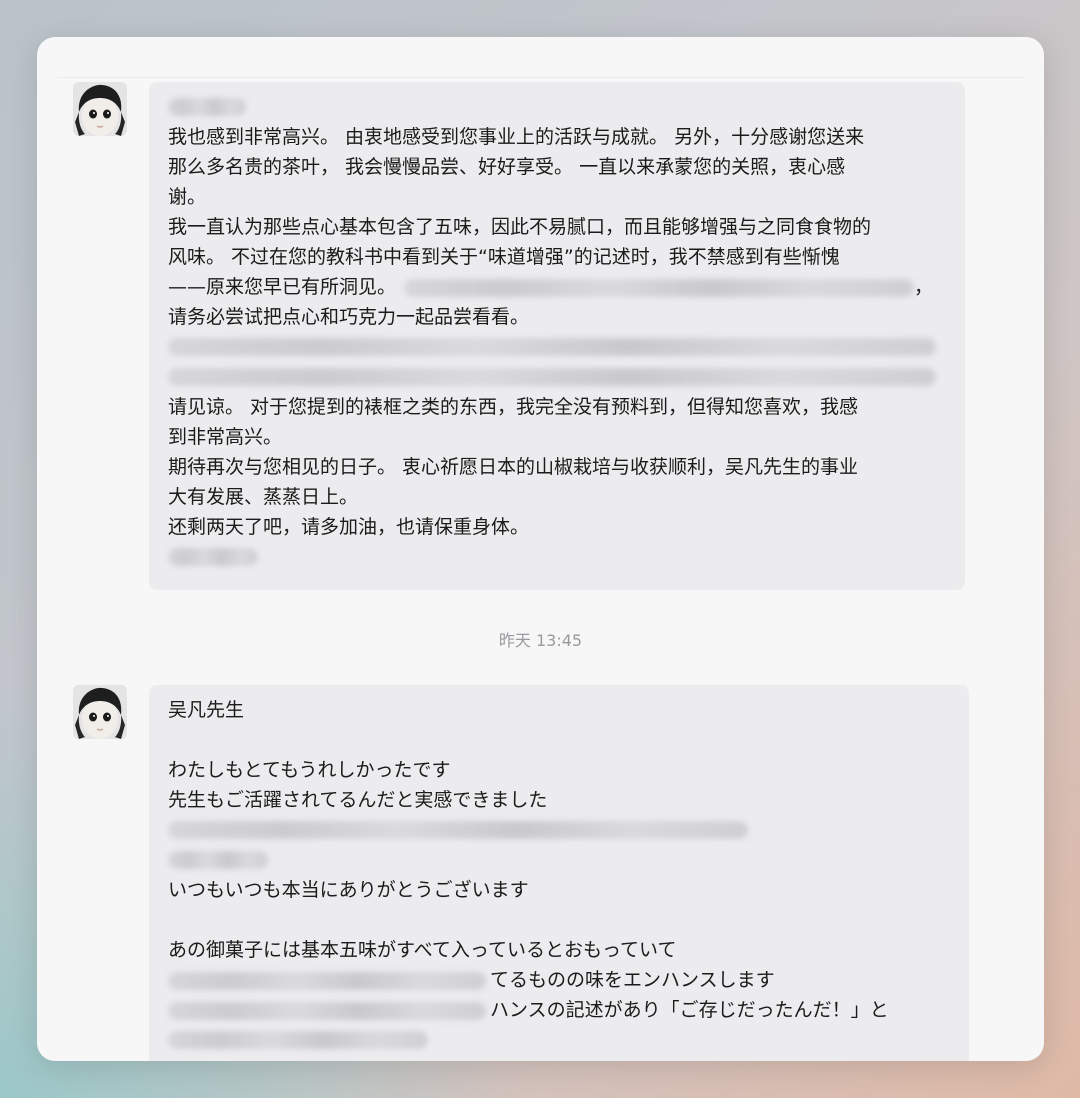  What do you see at coordinates (206, 710) in the screenshot?
I see `sender-name: 吴凡先生` at bounding box center [206, 710].